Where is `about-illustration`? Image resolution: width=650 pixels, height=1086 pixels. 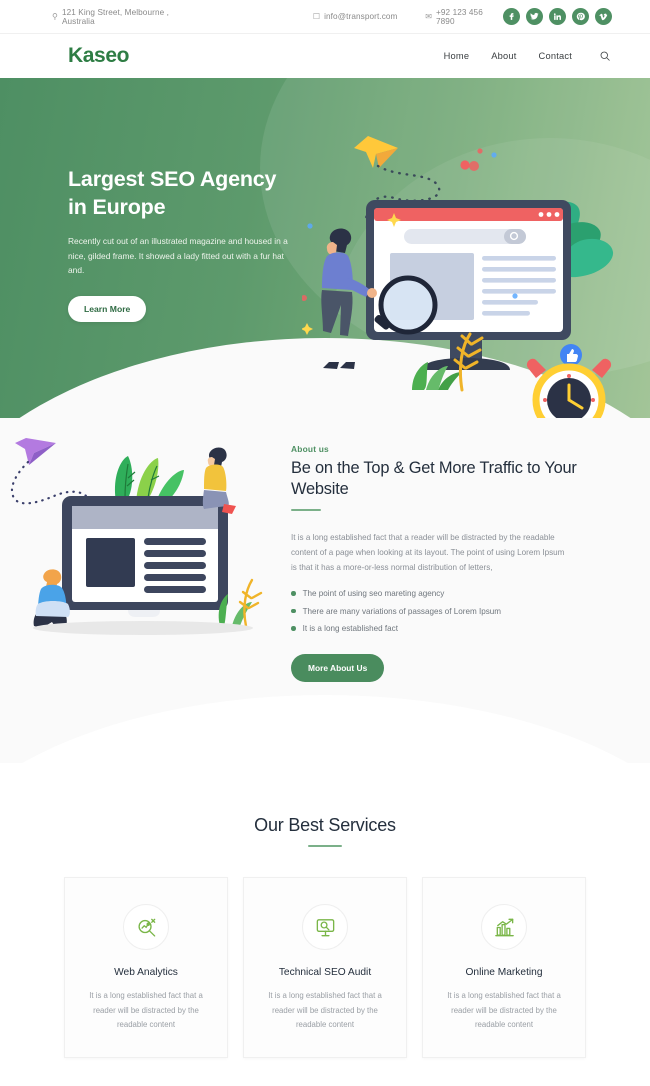
about-illustration is located at coordinates (136, 536).